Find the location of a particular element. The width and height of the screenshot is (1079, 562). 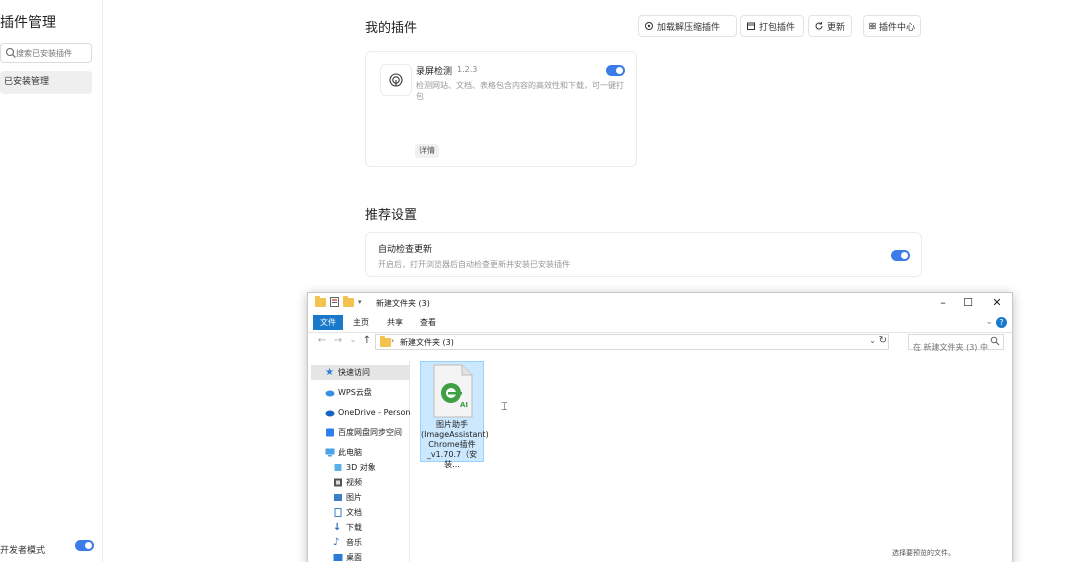

help-icon: ? is located at coordinates (1001, 322).